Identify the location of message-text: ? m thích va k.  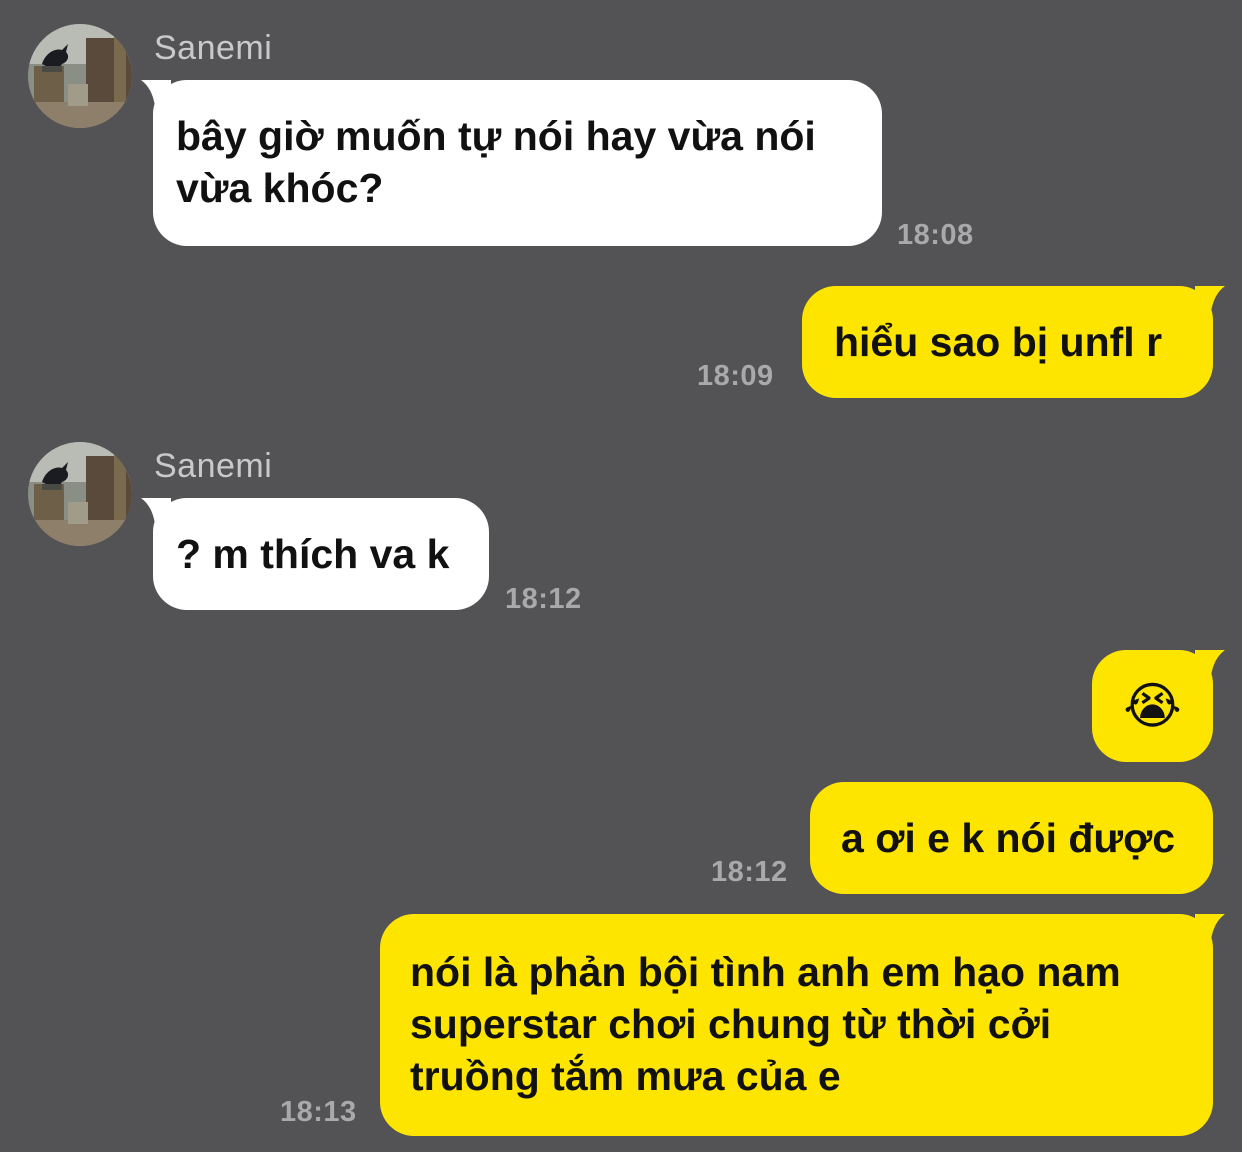
(313, 554).